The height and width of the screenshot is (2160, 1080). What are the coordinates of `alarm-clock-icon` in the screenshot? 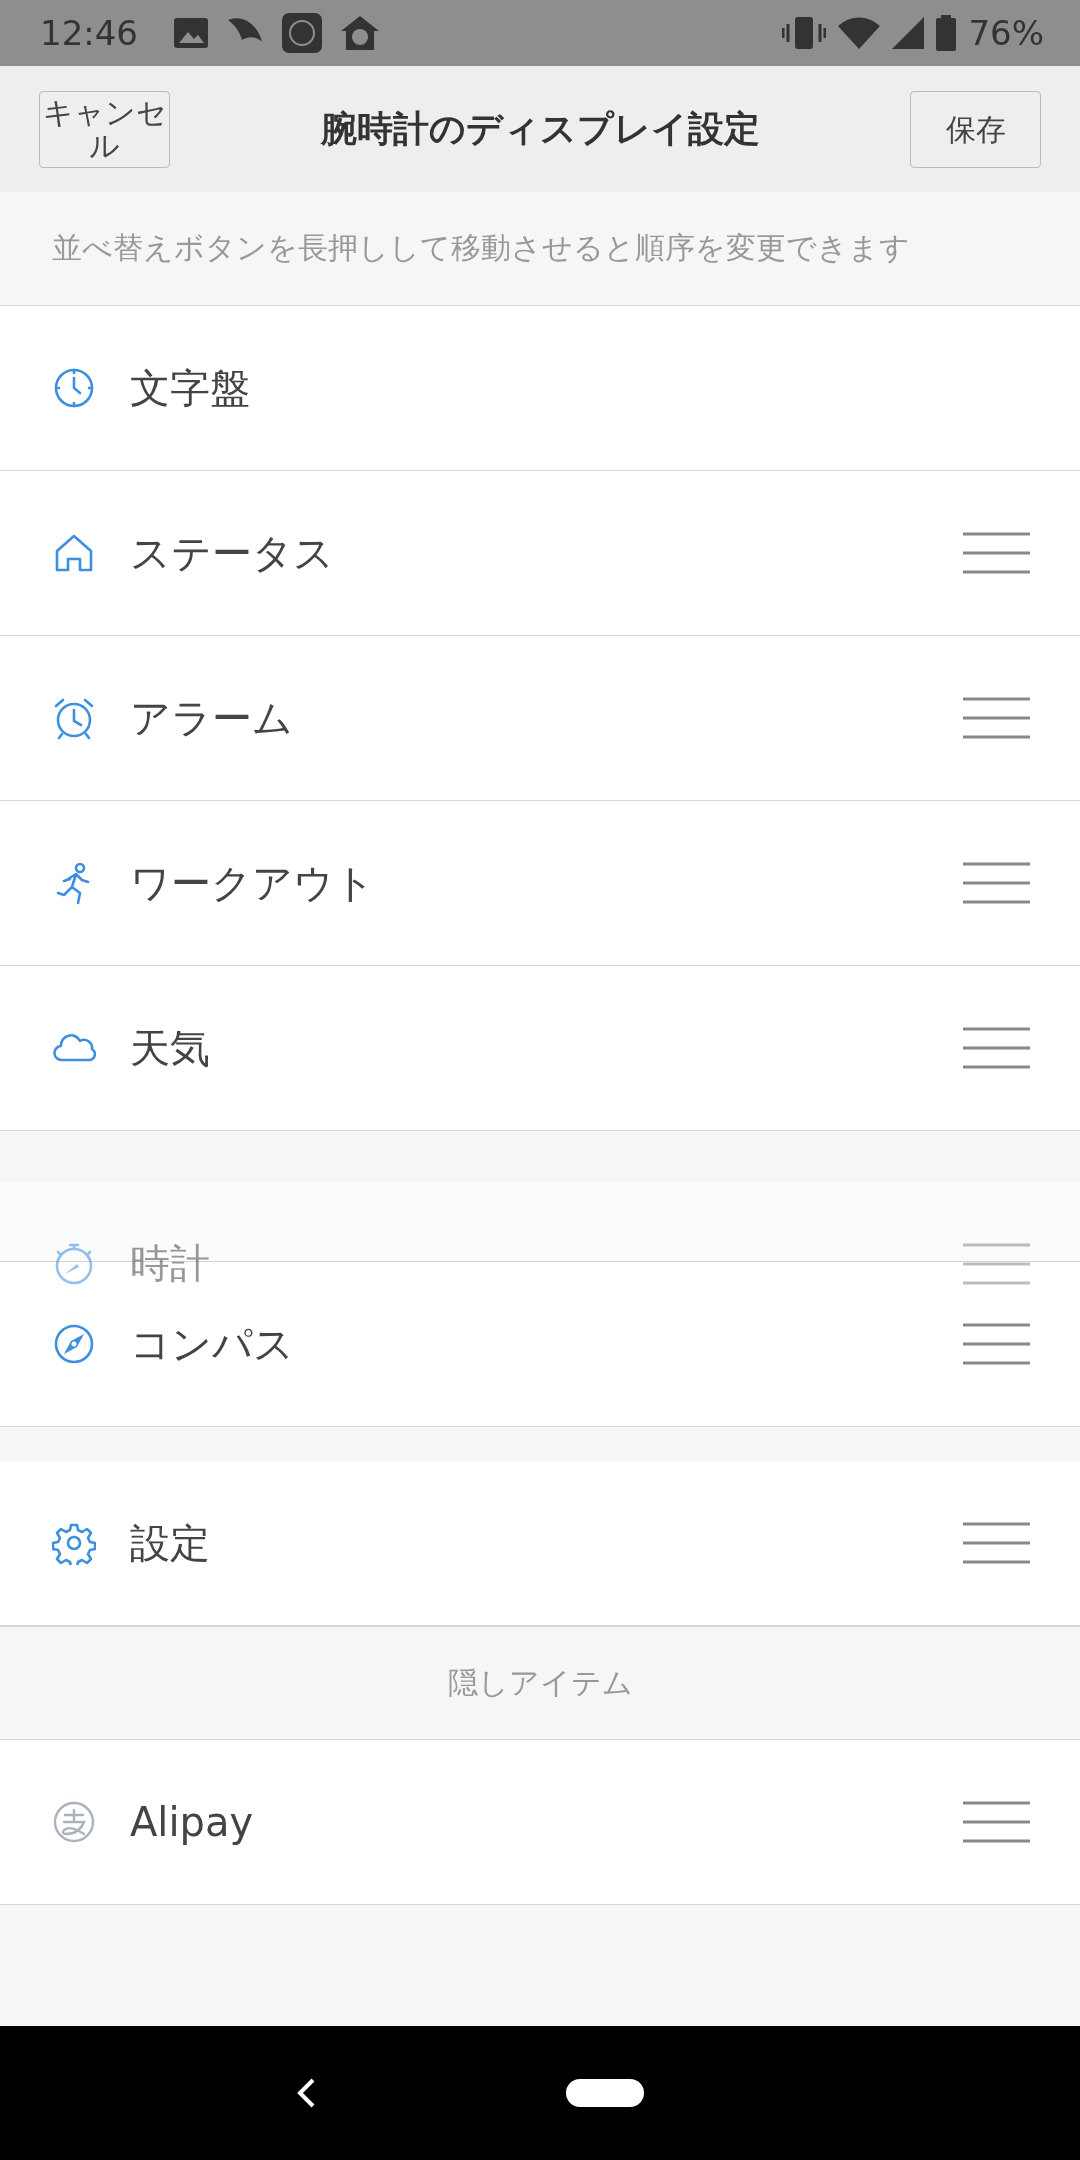 It's located at (74, 718).